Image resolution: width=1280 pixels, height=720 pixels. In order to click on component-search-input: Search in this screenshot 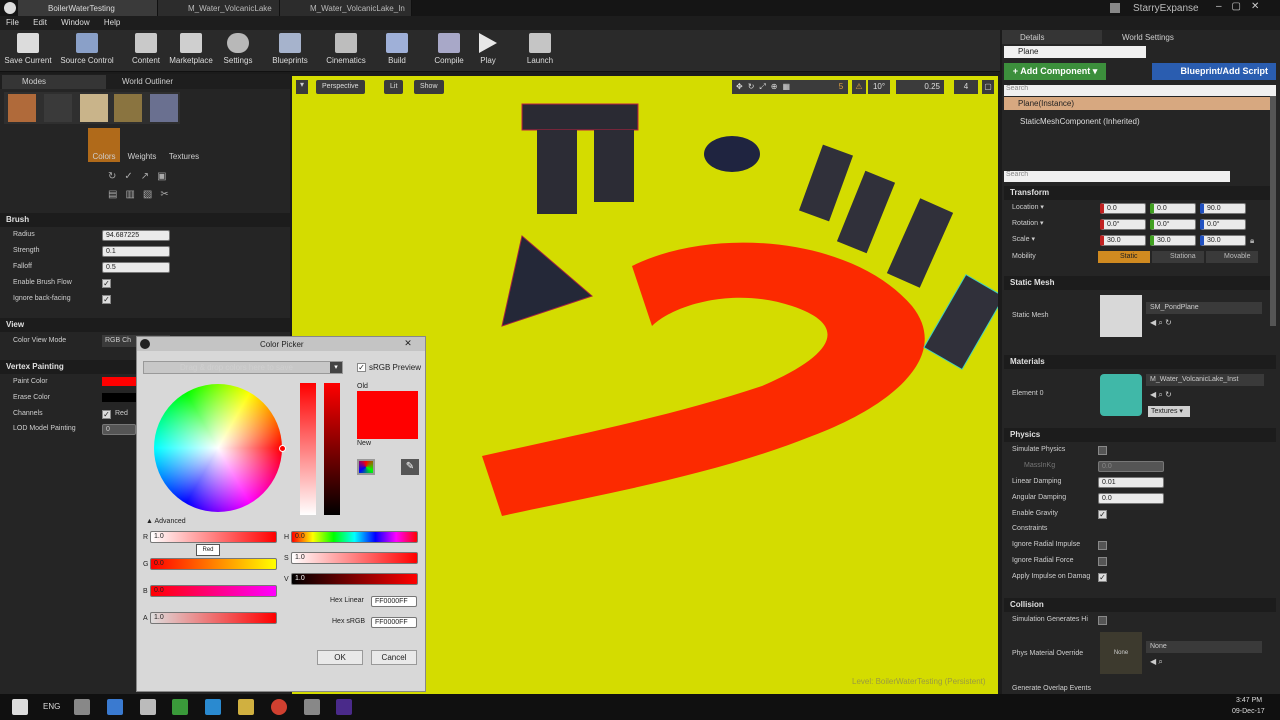, I will do `click(1140, 90)`.